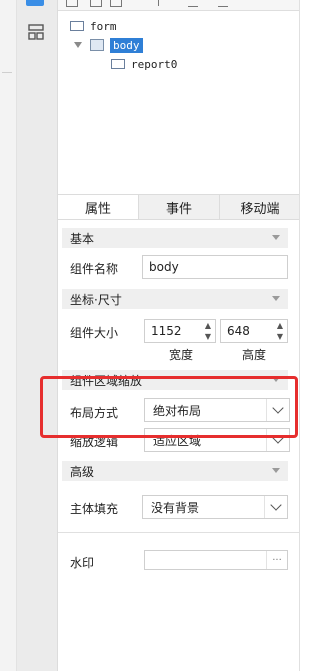 Image resolution: width=320 pixels, height=671 pixels. What do you see at coordinates (215, 267) in the screenshot?
I see `component-name-input: body` at bounding box center [215, 267].